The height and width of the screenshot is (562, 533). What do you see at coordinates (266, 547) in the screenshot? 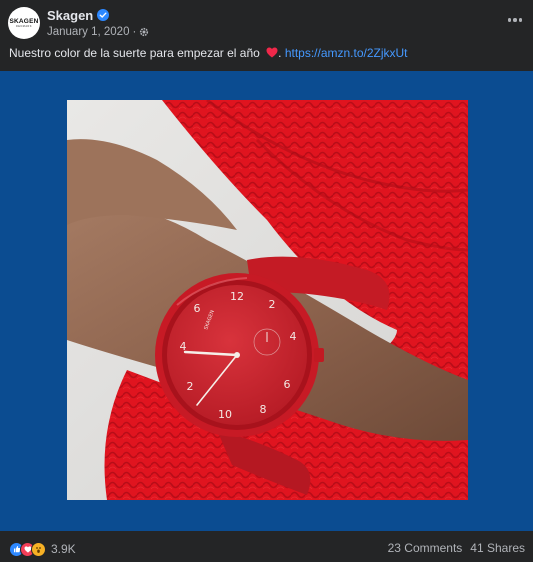
I see `post-footer: 3.9K 23 Comments 41 Shares` at bounding box center [266, 547].